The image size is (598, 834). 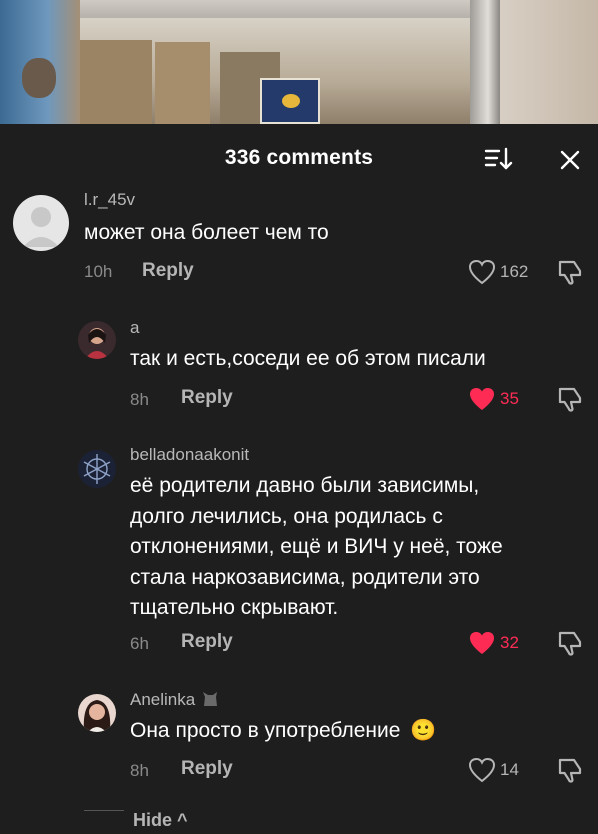 I want to click on comment-text-body: Она просто в употребление, so click(x=265, y=730).